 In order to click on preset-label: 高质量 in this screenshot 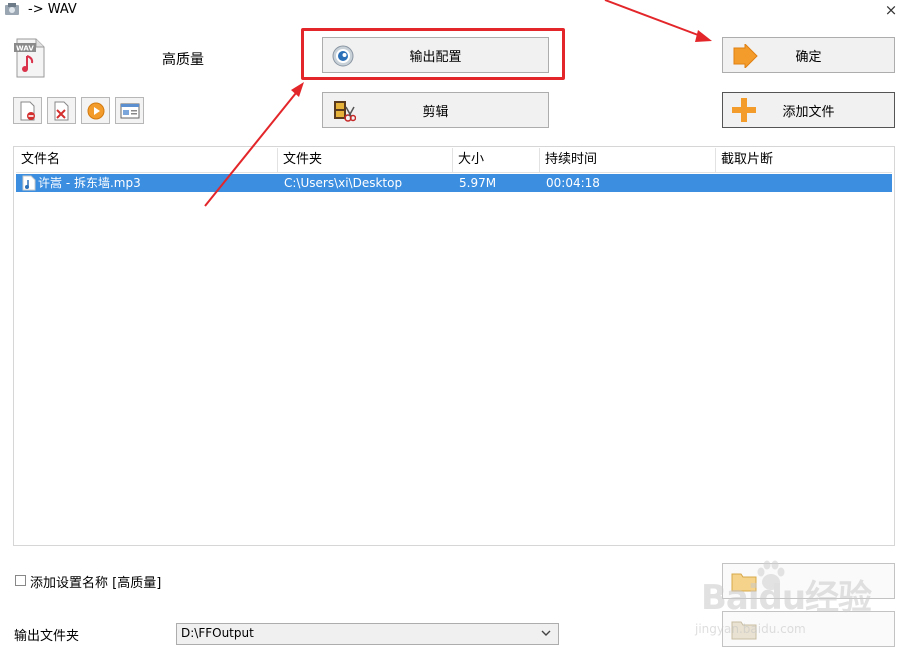, I will do `click(183, 60)`.